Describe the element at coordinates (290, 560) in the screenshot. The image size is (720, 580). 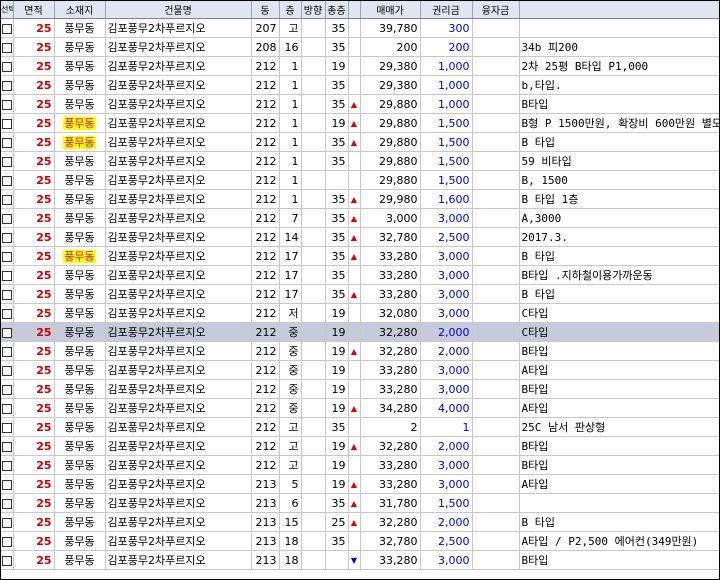
I see `floor-cell: 18` at that location.